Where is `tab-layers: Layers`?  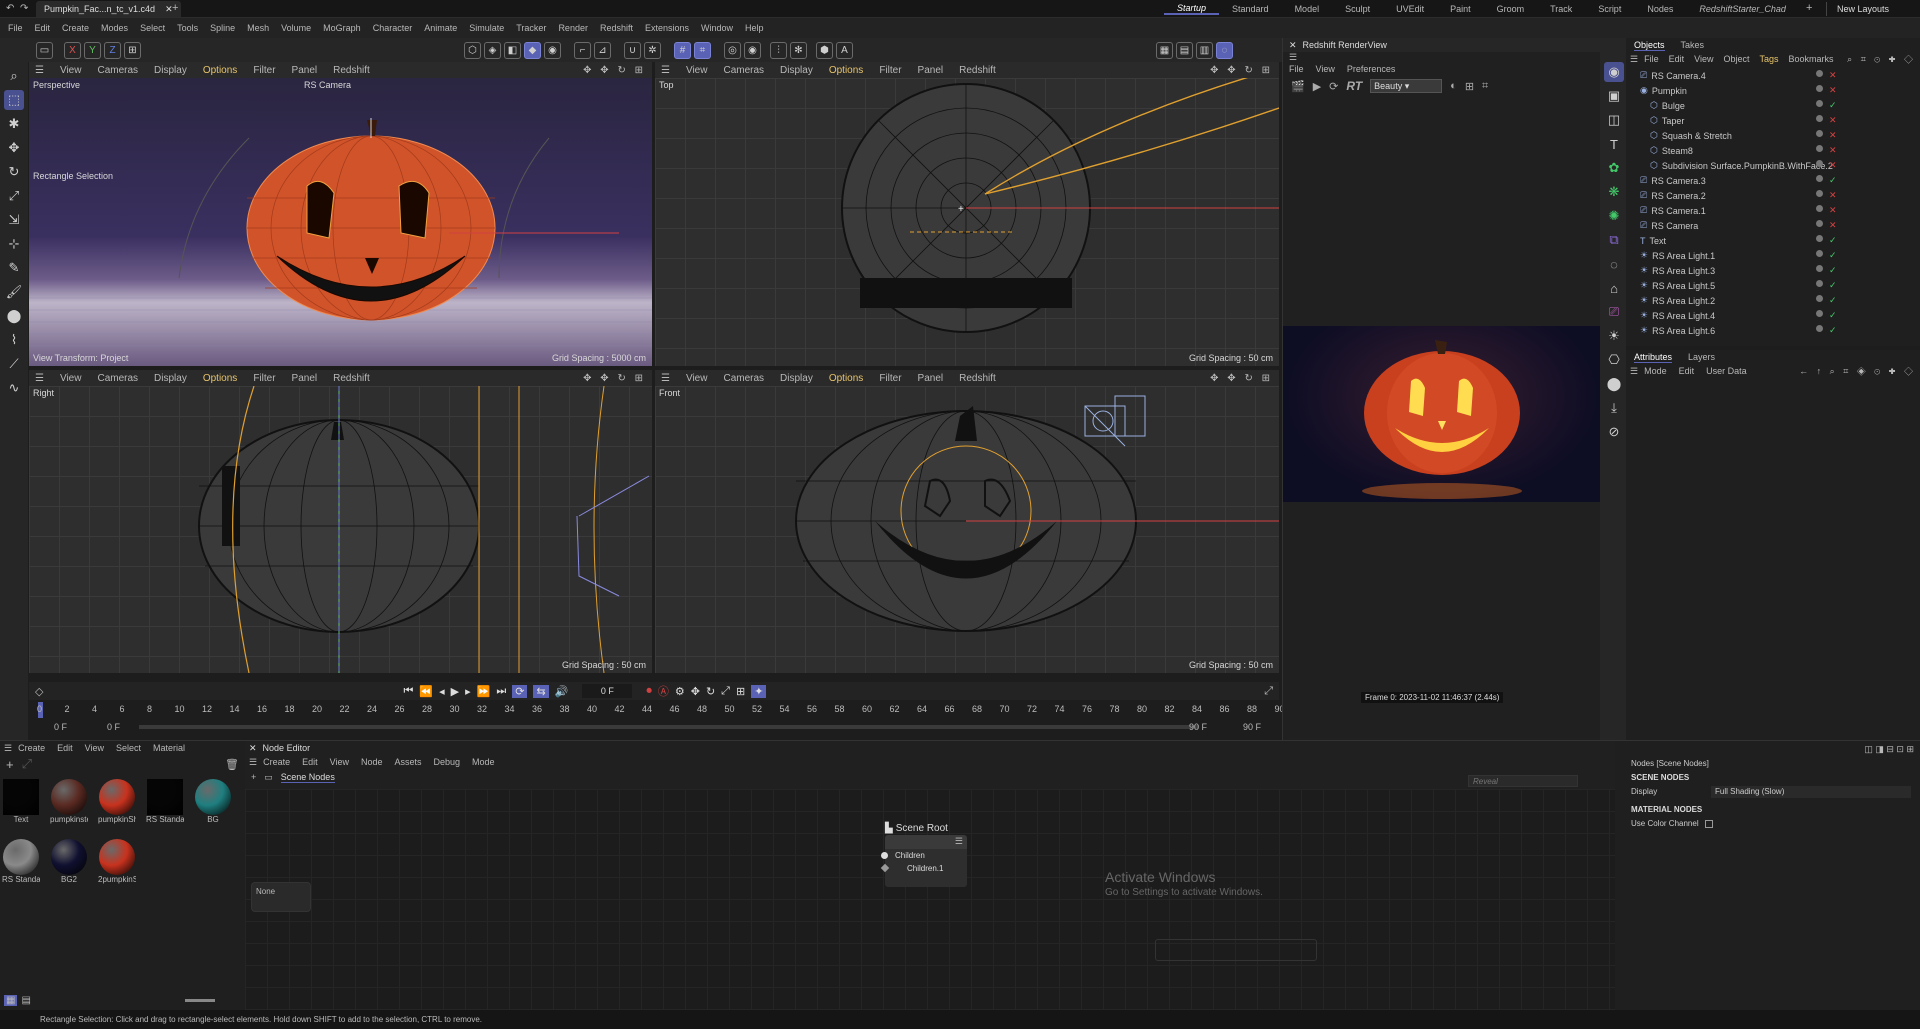 tab-layers: Layers is located at coordinates (1701, 357).